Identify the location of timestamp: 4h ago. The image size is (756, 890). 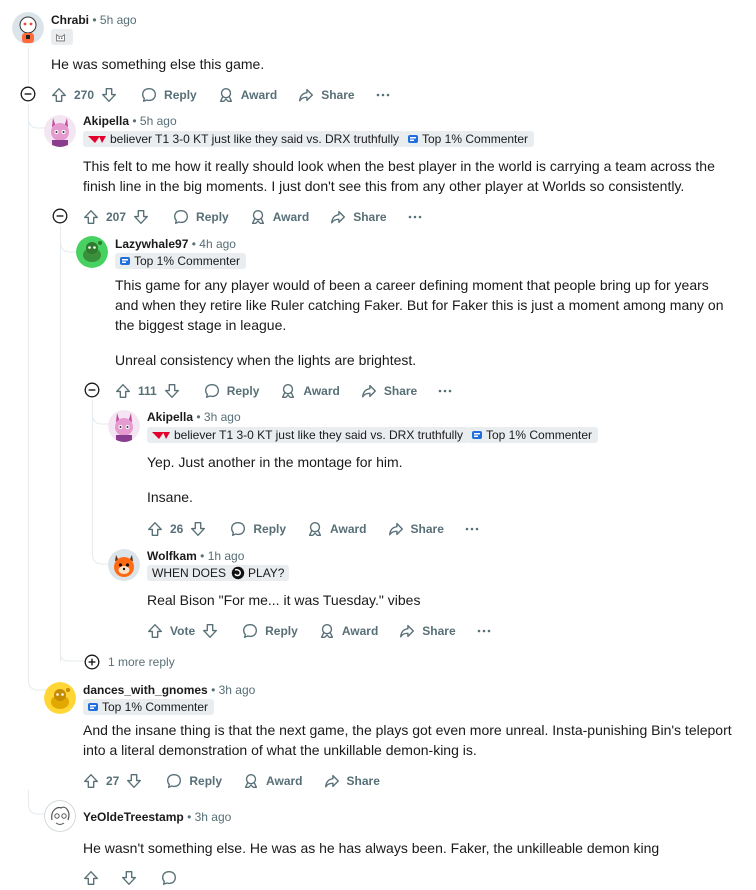
(217, 244).